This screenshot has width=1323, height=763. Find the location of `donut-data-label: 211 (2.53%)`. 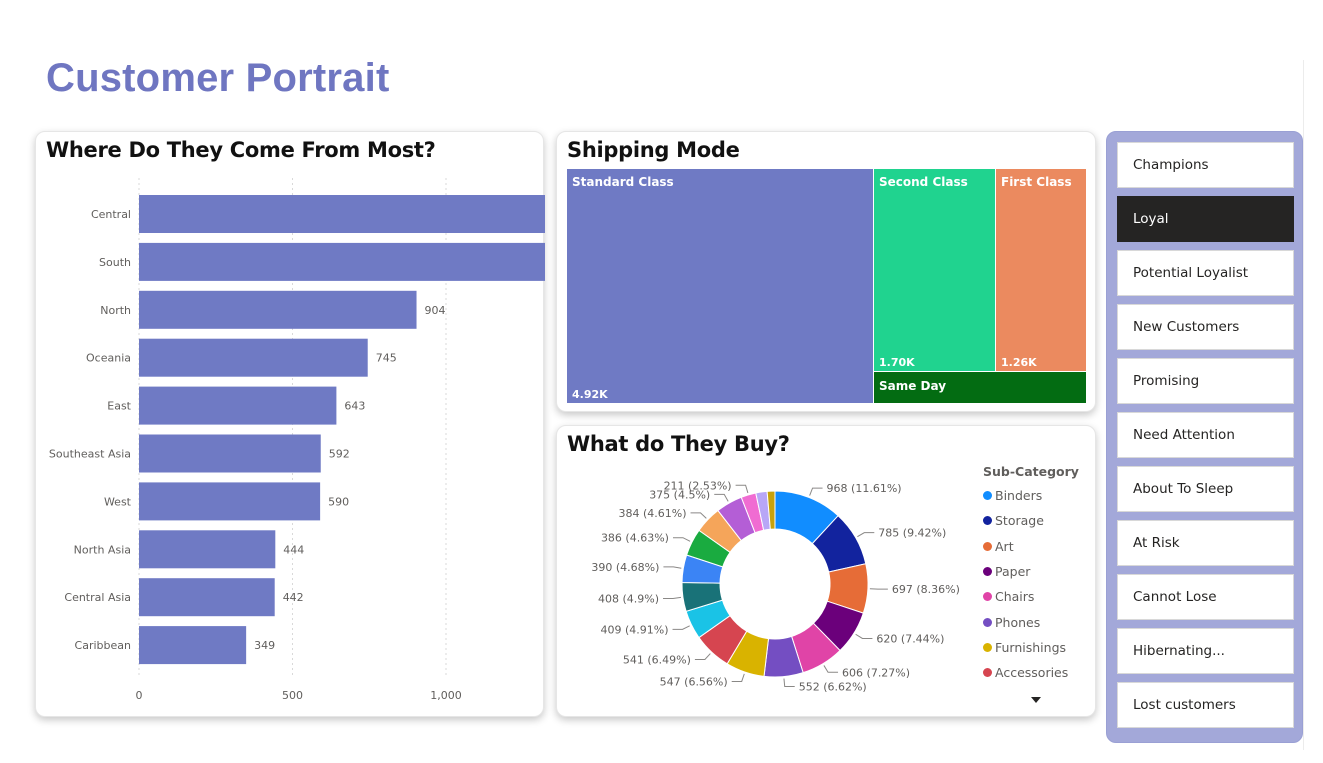

donut-data-label: 211 (2.53%) is located at coordinates (698, 485).